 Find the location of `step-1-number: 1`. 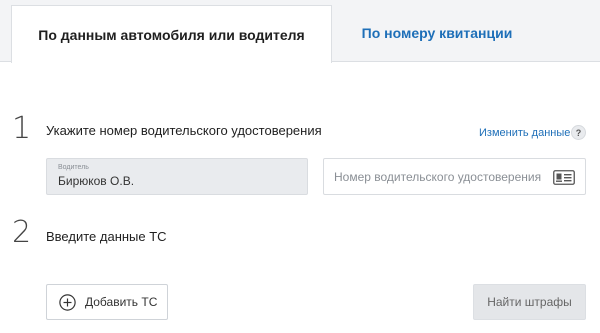

step-1-number: 1 is located at coordinates (22, 128).